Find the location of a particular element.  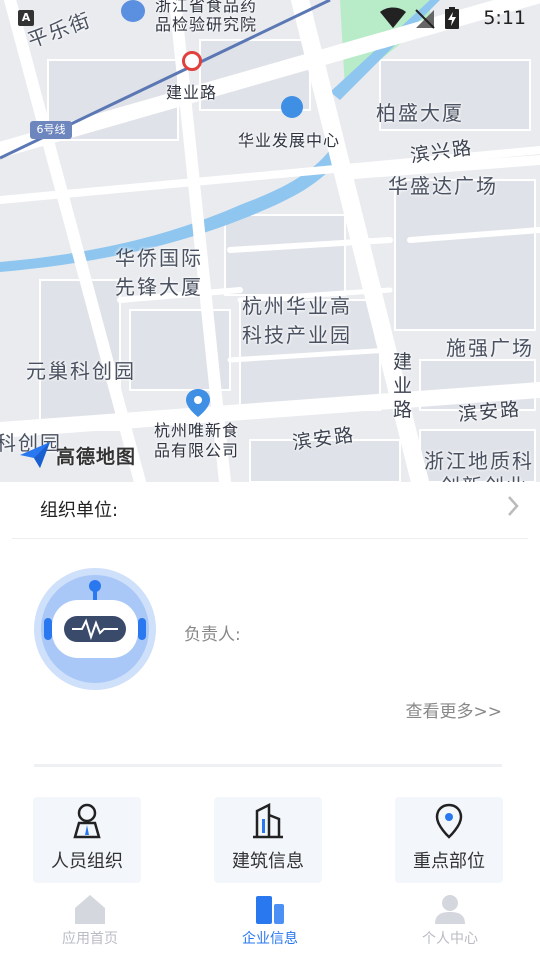

metro-badge: 6号线 is located at coordinates (51, 130).